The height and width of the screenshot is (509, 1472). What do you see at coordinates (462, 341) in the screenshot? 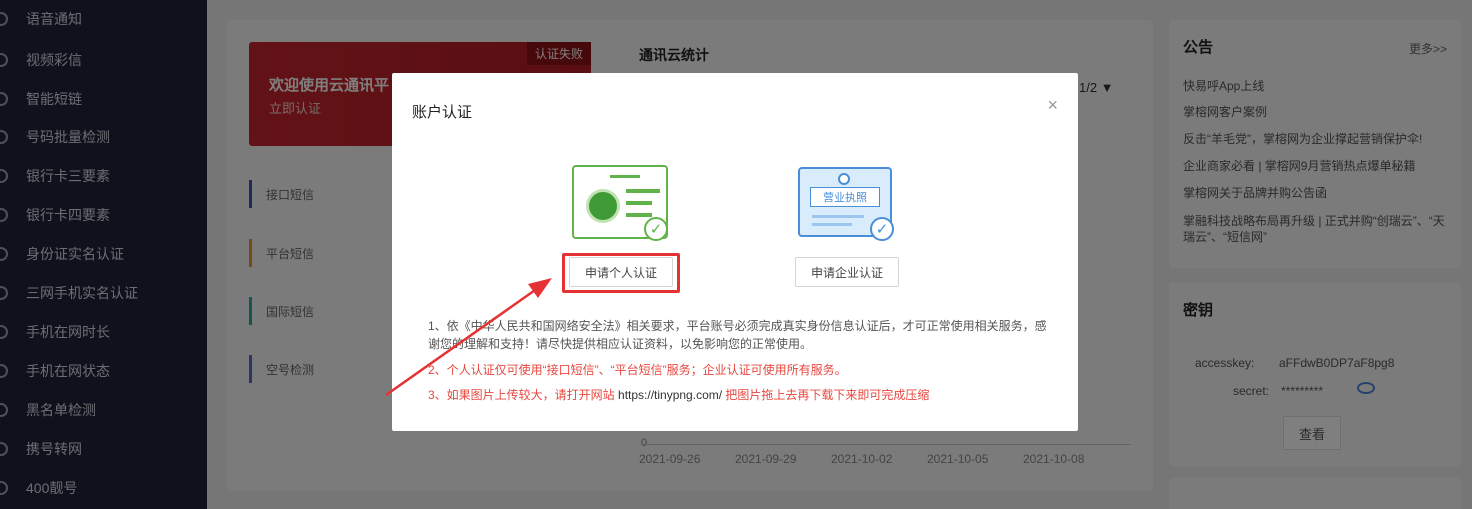
I see `arrow-shaft` at bounding box center [462, 341].